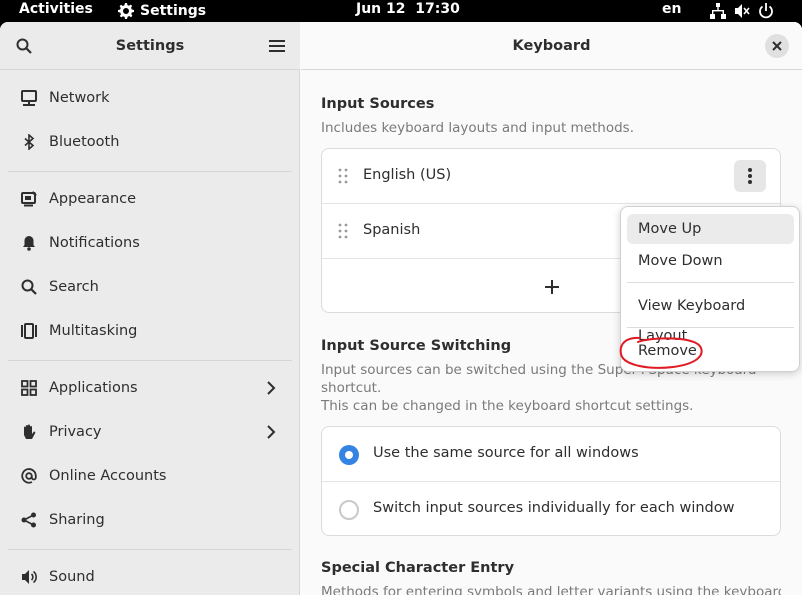  What do you see at coordinates (150, 576) in the screenshot?
I see `sidebar-item-sound: Sound` at bounding box center [150, 576].